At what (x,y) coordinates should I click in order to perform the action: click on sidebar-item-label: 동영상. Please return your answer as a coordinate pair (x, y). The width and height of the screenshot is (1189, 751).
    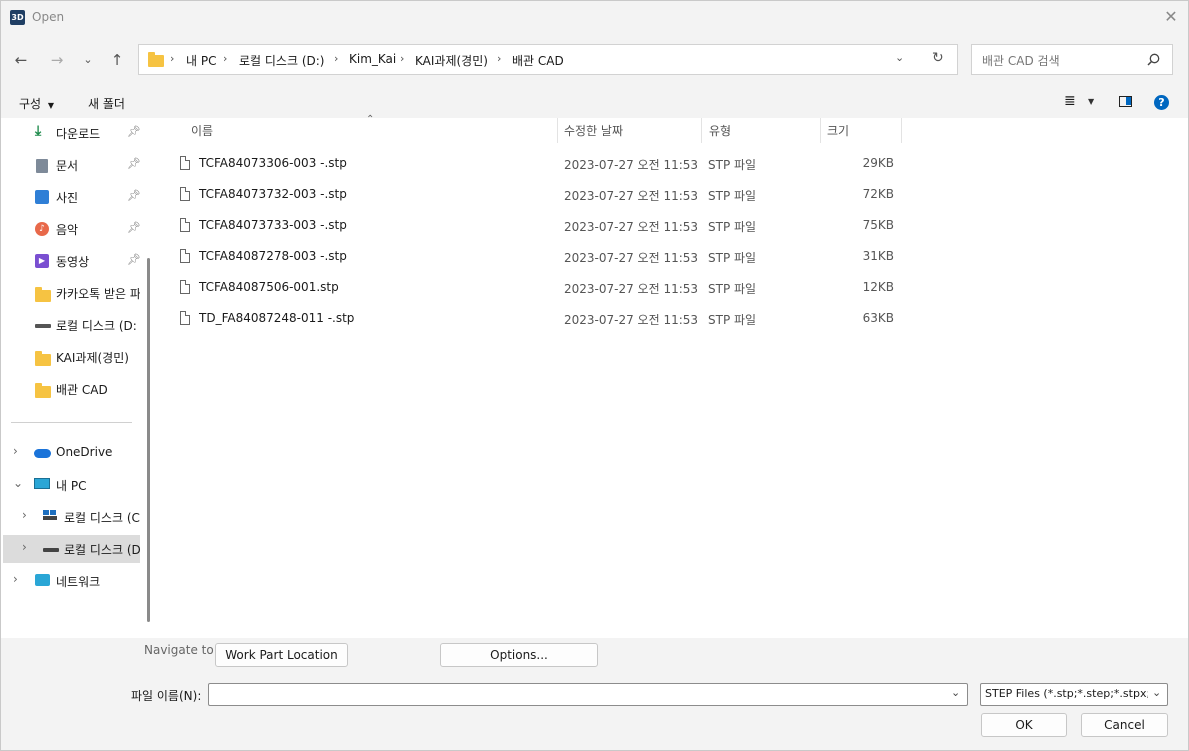
    Looking at the image, I should click on (73, 262).